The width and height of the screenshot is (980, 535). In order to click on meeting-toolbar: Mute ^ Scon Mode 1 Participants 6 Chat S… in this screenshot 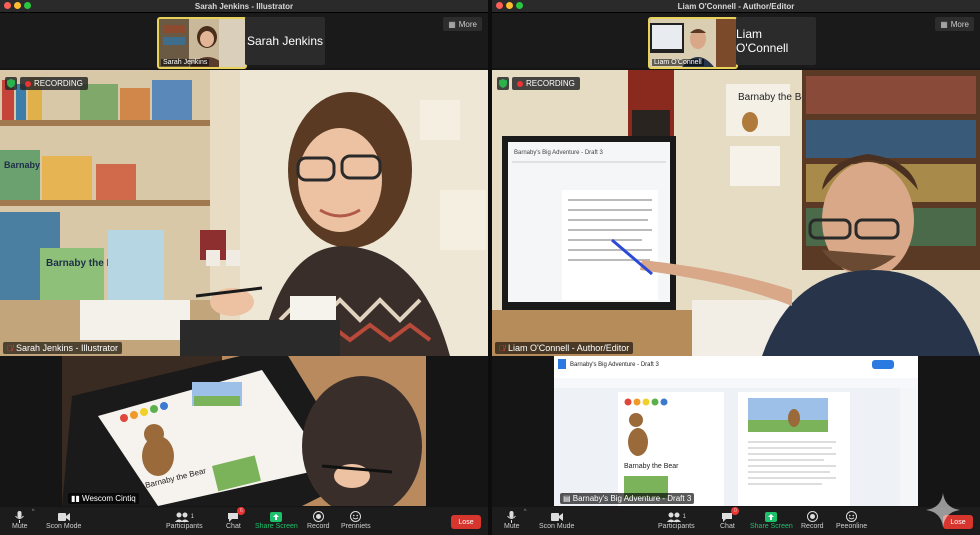, I will do `click(244, 521)`.